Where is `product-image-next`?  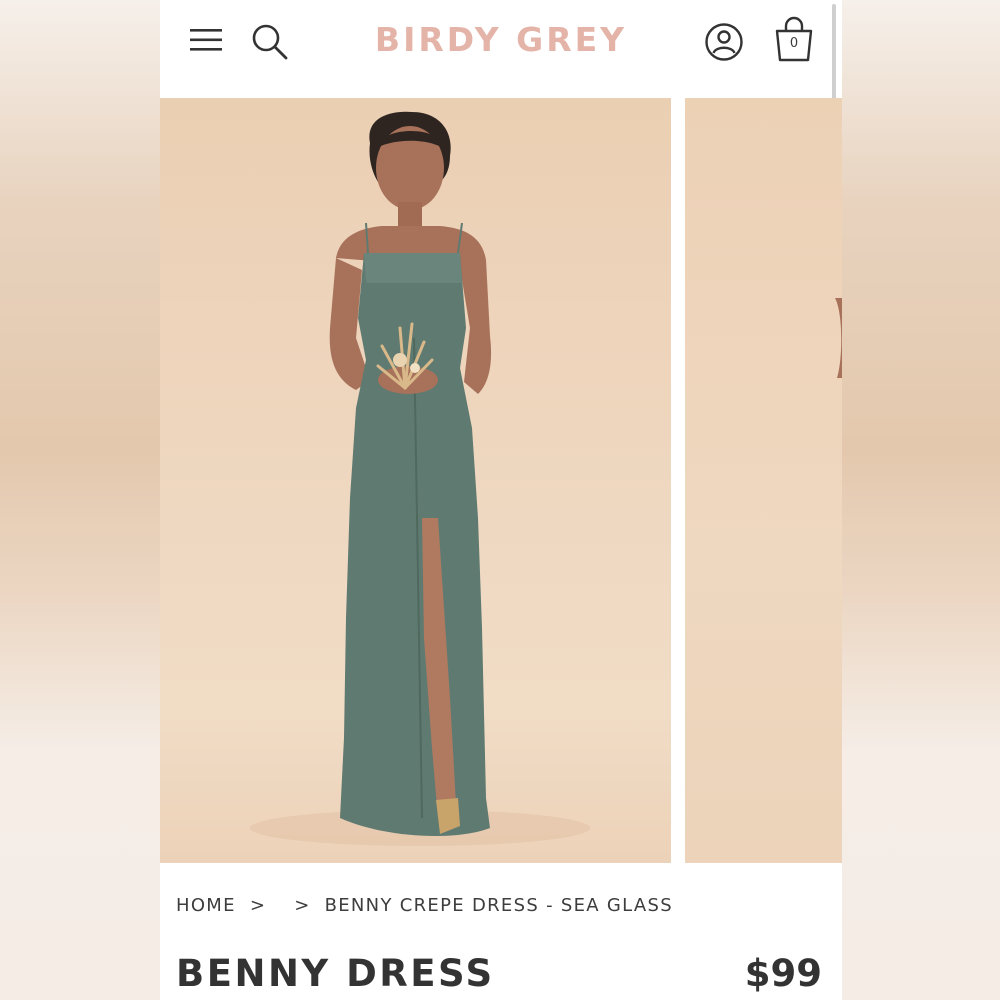 product-image-next is located at coordinates (763, 480).